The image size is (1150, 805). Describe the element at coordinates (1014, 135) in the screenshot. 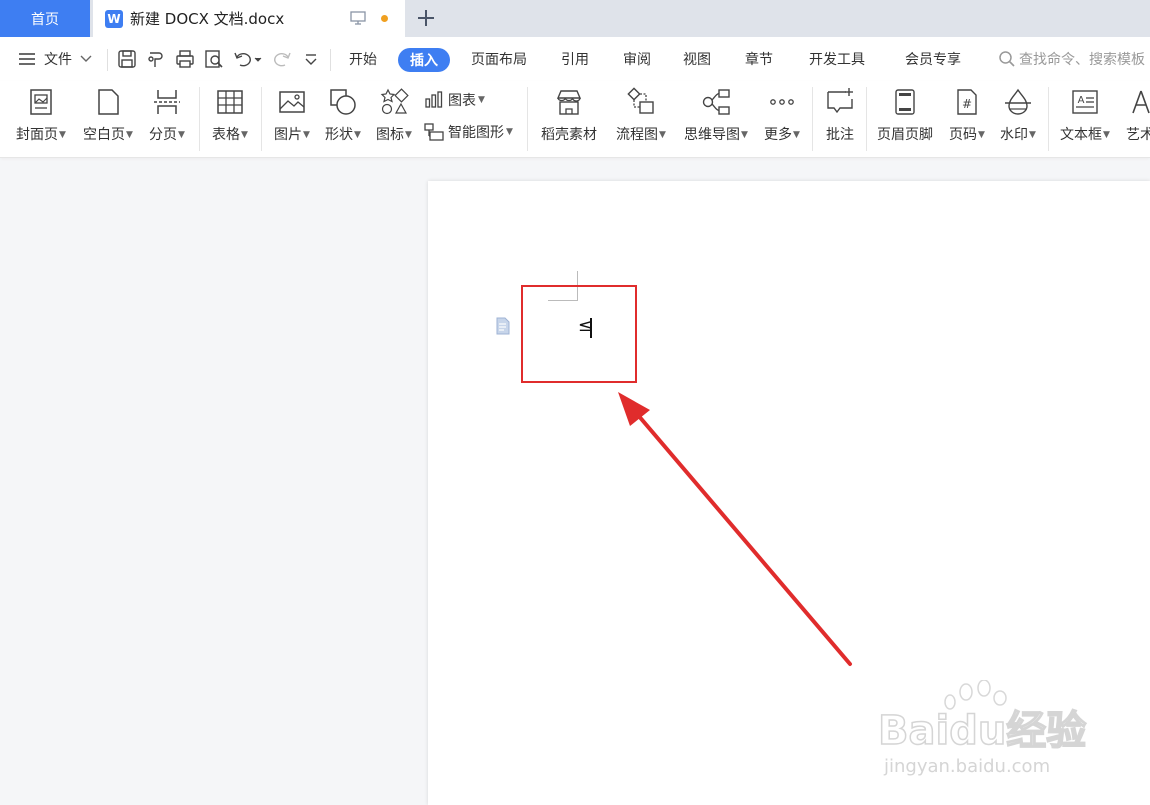

I see `watermark-label: 水印` at that location.